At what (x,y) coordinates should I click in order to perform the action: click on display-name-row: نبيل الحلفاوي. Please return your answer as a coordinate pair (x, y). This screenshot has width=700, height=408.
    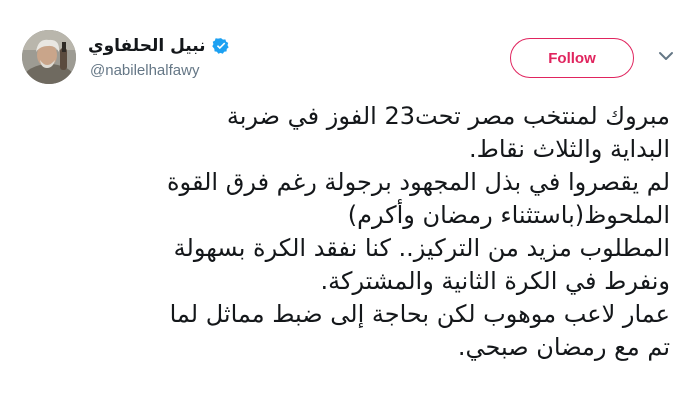
    Looking at the image, I should click on (159, 46).